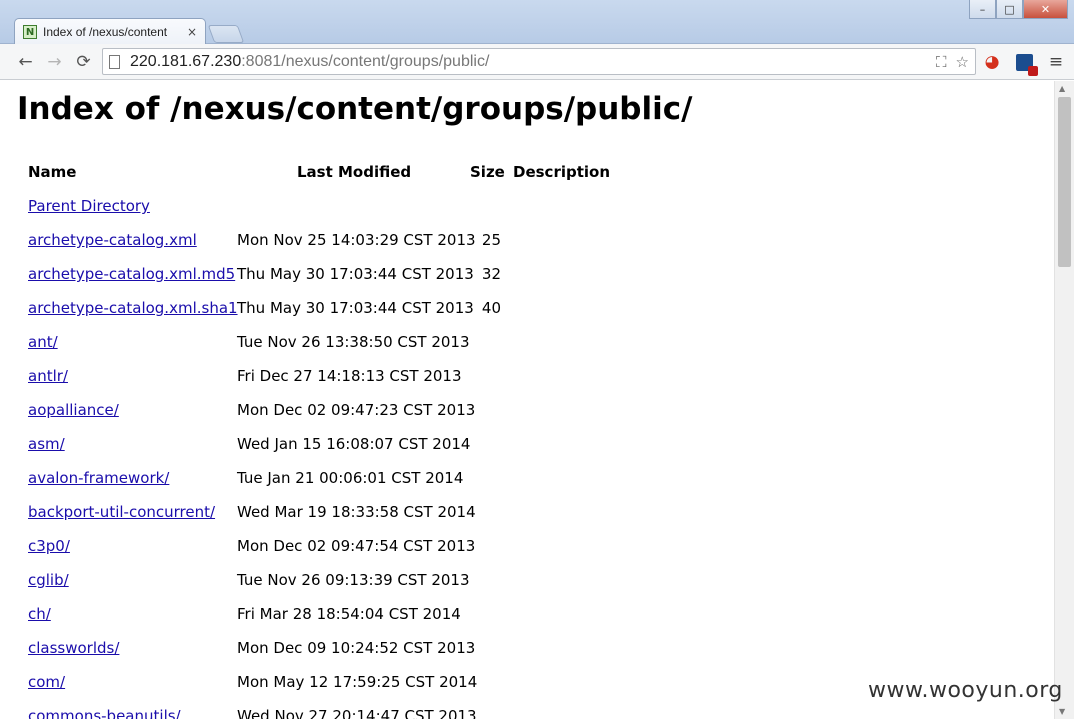 This screenshot has width=1074, height=719. Describe the element at coordinates (357, 682) in the screenshot. I see `last-modified-cell: Mon May 12 17:59:25 CST 2014` at that location.